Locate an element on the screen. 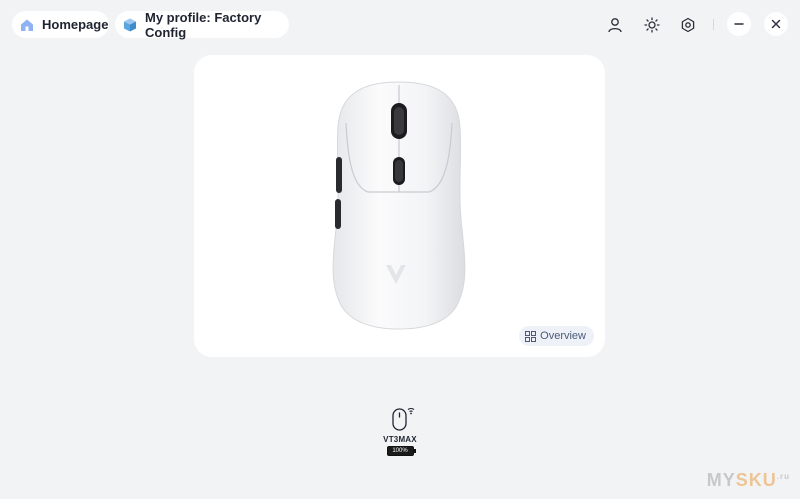 The height and width of the screenshot is (499, 800). theme-button is located at coordinates (652, 25).